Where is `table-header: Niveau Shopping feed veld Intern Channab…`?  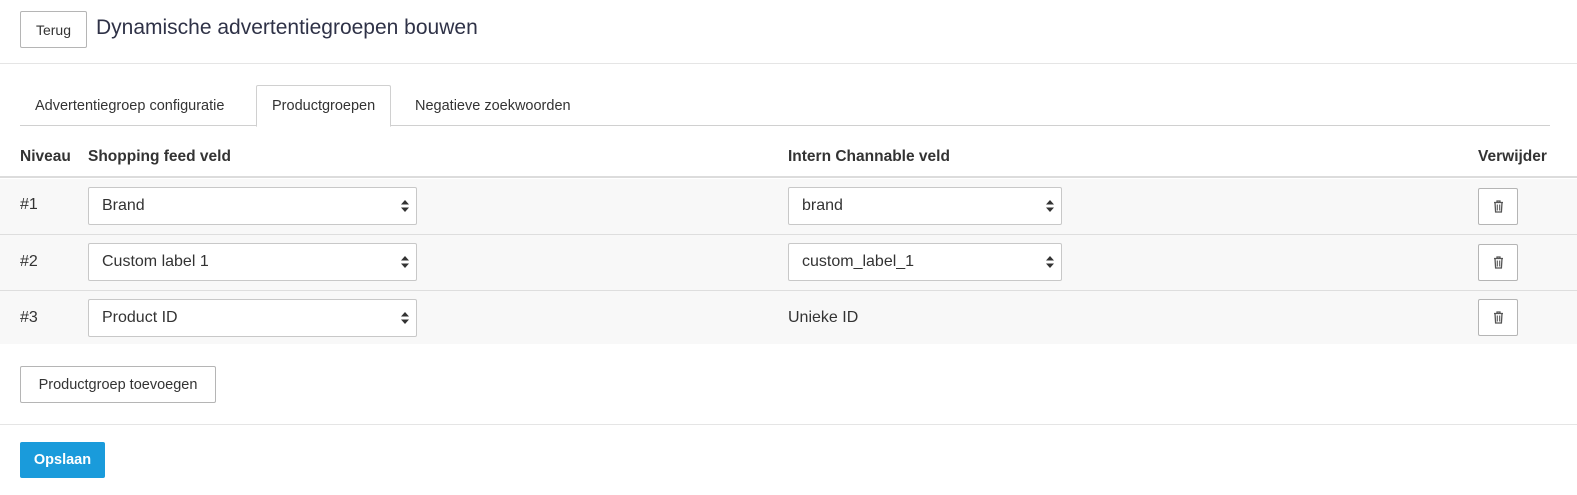
table-header: Niveau Shopping feed veld Intern Channab… is located at coordinates (788, 158).